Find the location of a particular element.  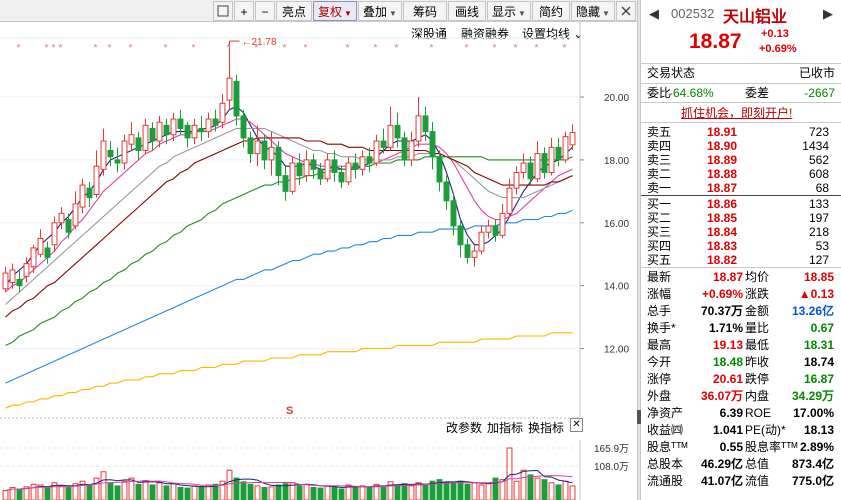

sell-level-row: 卖二 18.88 608 is located at coordinates (741, 174).